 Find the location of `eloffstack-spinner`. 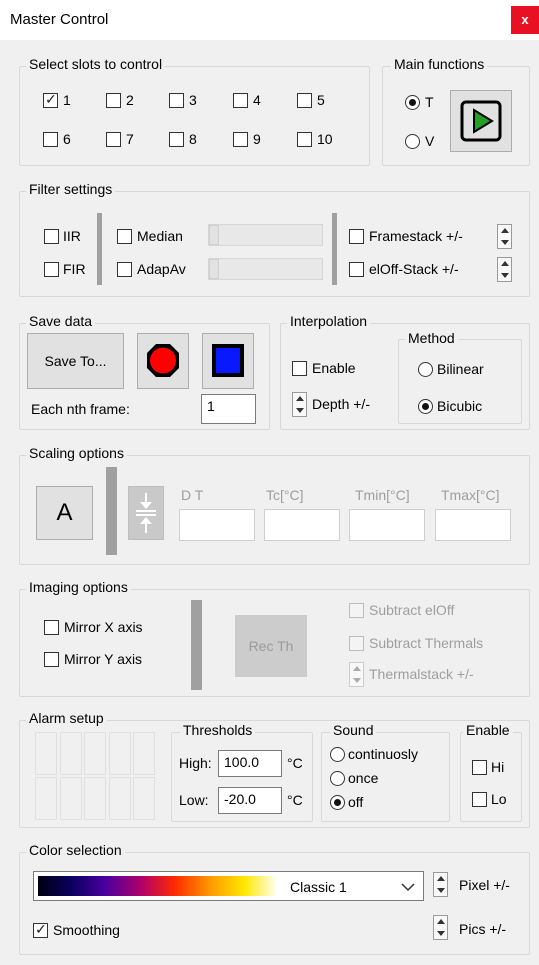

eloffstack-spinner is located at coordinates (504, 269).